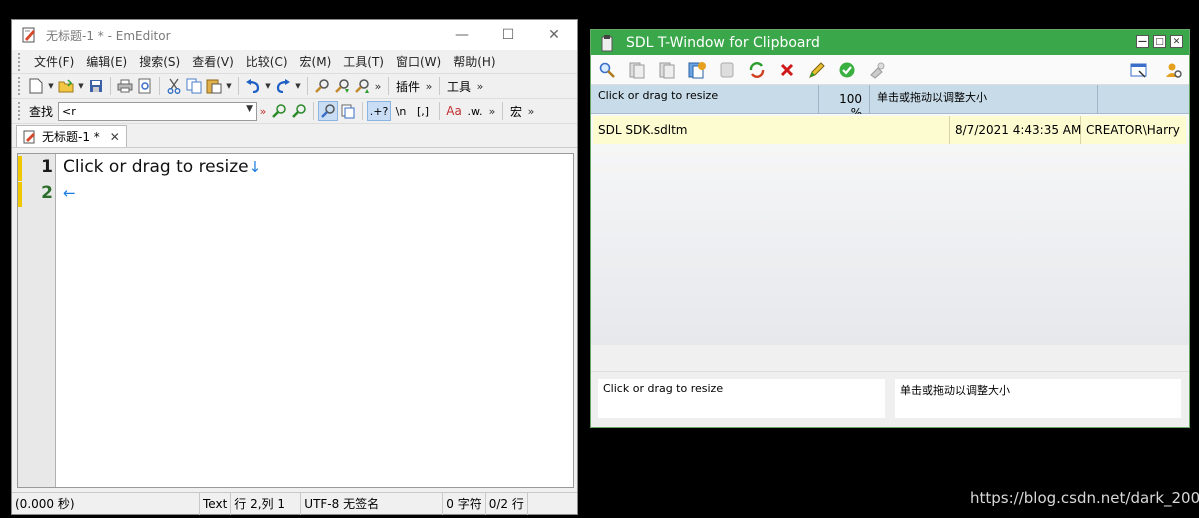 This screenshot has width=1199, height=518. Describe the element at coordinates (54, 62) in the screenshot. I see `menu-file: 文件(F)` at that location.